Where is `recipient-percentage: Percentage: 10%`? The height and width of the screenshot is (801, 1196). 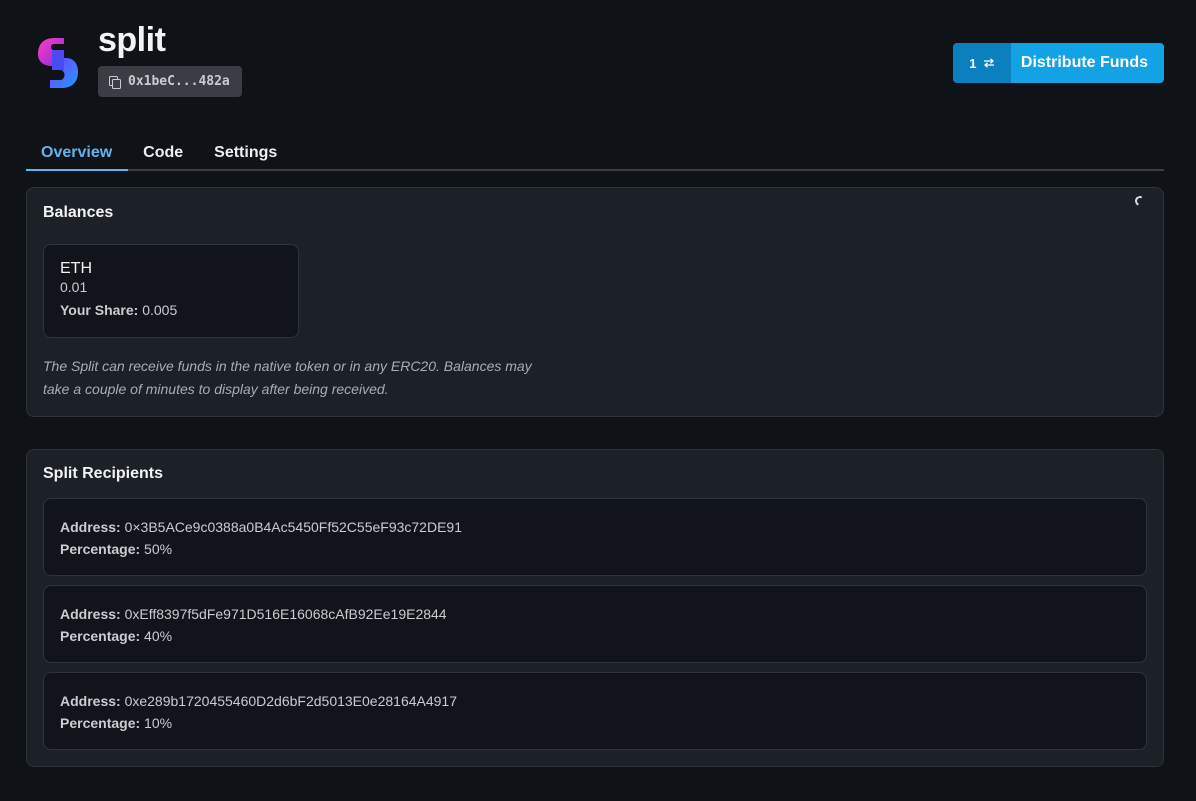 recipient-percentage: Percentage: 10% is located at coordinates (595, 723).